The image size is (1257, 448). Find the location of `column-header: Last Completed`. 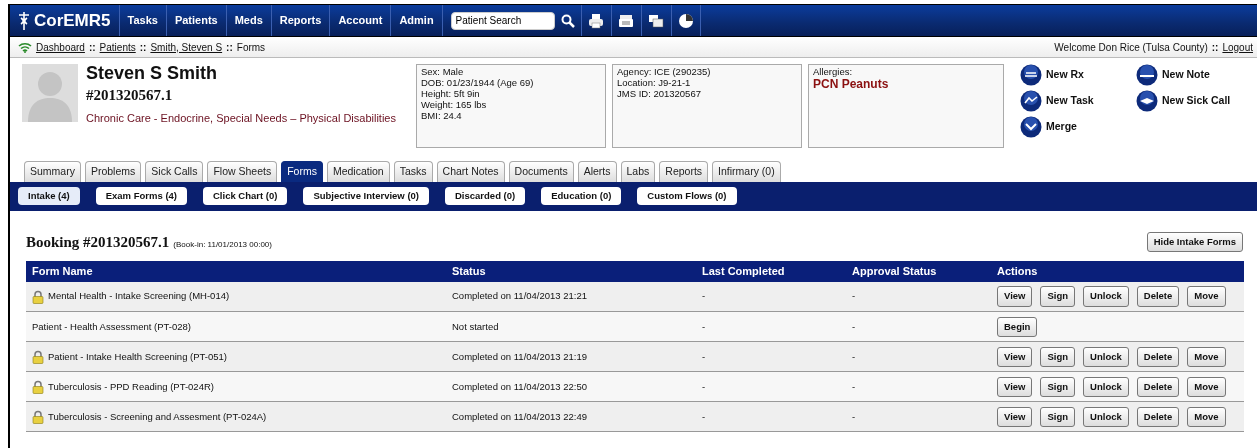

column-header: Last Completed is located at coordinates (771, 271).